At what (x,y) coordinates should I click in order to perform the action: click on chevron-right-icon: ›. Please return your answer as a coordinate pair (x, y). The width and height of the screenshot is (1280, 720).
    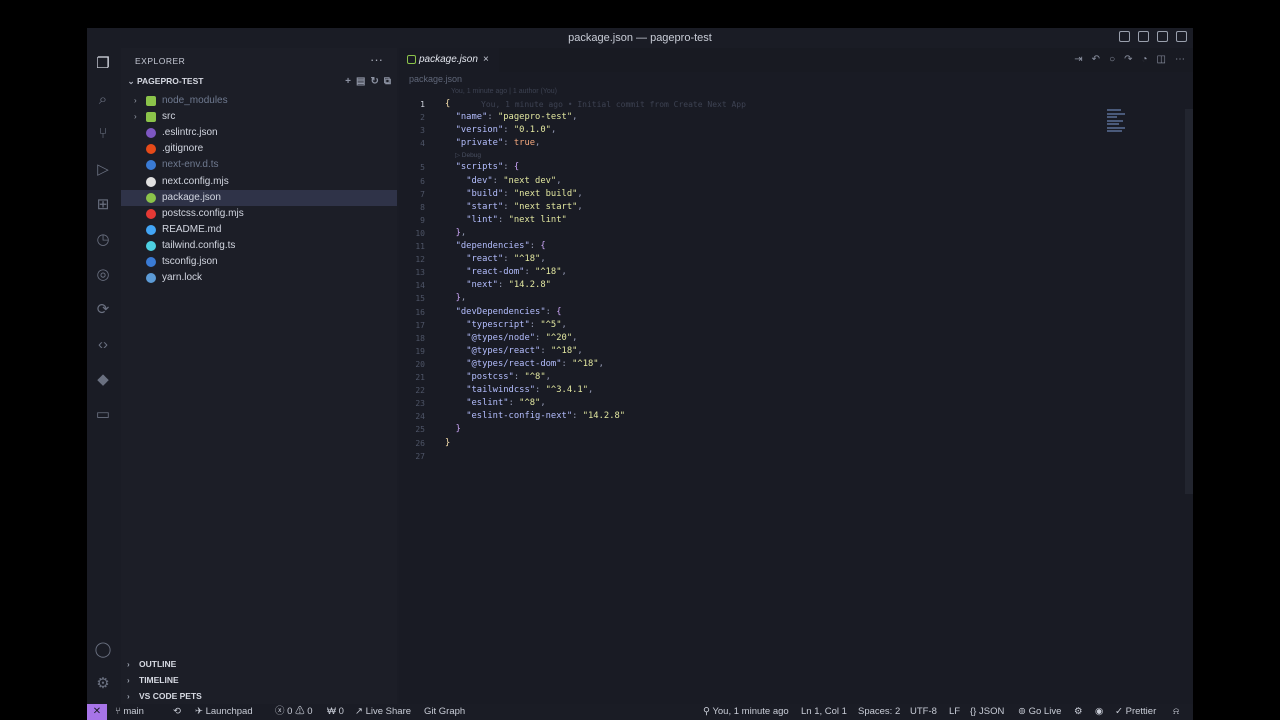
    Looking at the image, I should click on (128, 696).